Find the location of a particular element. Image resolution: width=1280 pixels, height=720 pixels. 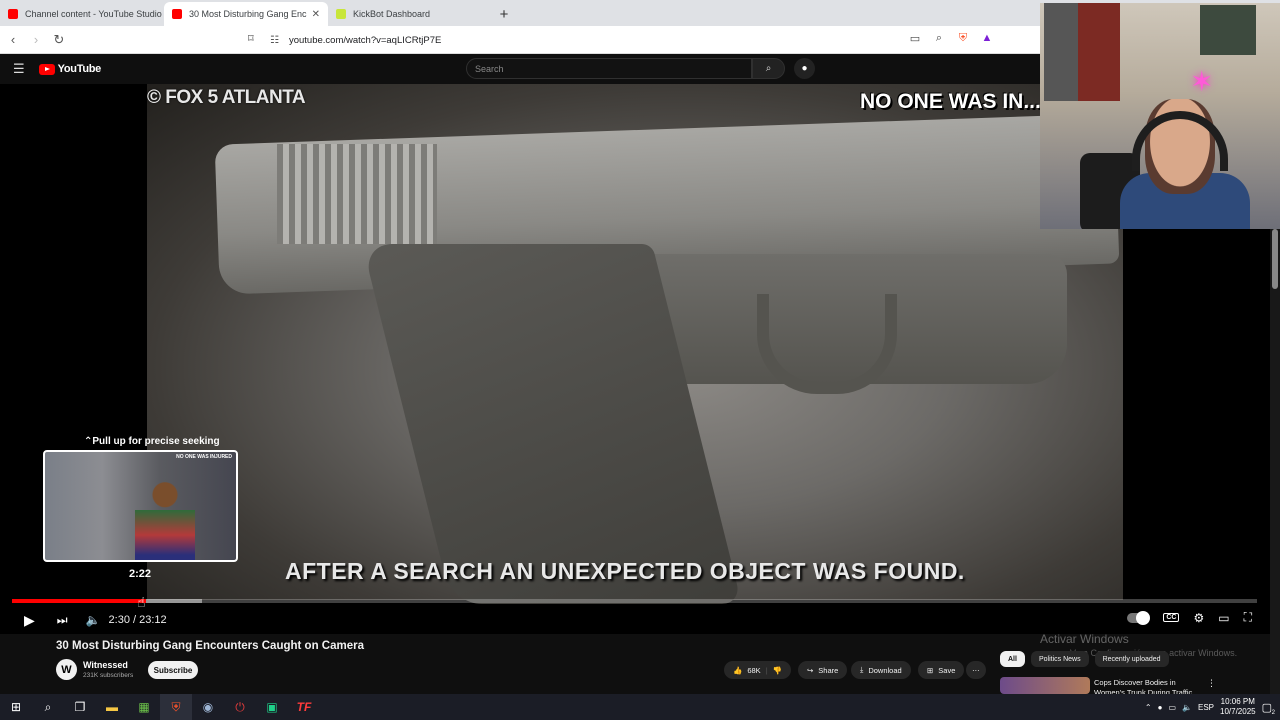

cam-neon-sign: ✶ is located at coordinates (1202, 81).